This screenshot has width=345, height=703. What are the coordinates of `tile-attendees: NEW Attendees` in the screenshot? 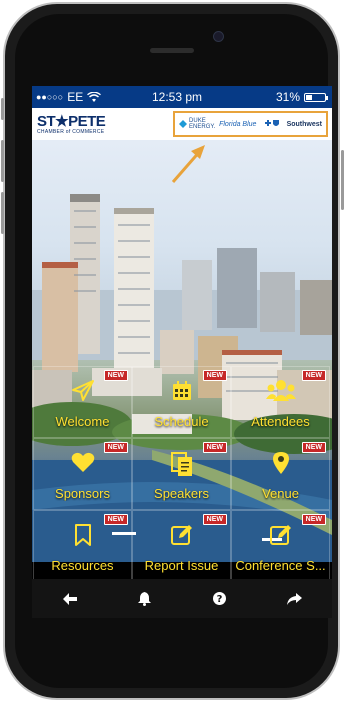 It's located at (280, 402).